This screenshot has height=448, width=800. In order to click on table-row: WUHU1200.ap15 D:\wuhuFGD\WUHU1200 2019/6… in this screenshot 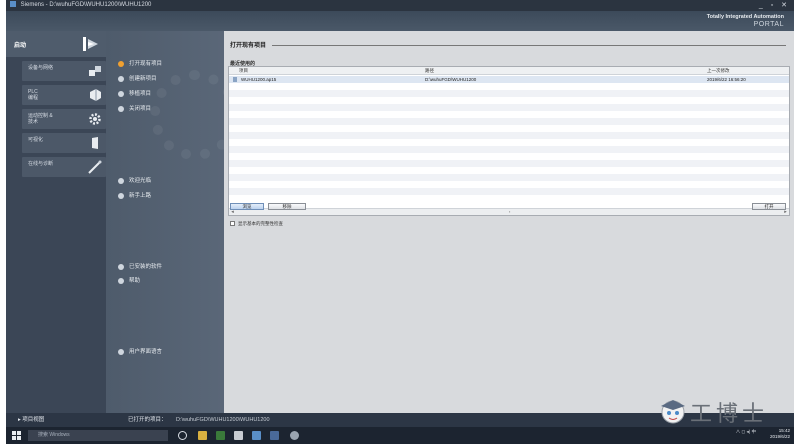, I will do `click(509, 79)`.